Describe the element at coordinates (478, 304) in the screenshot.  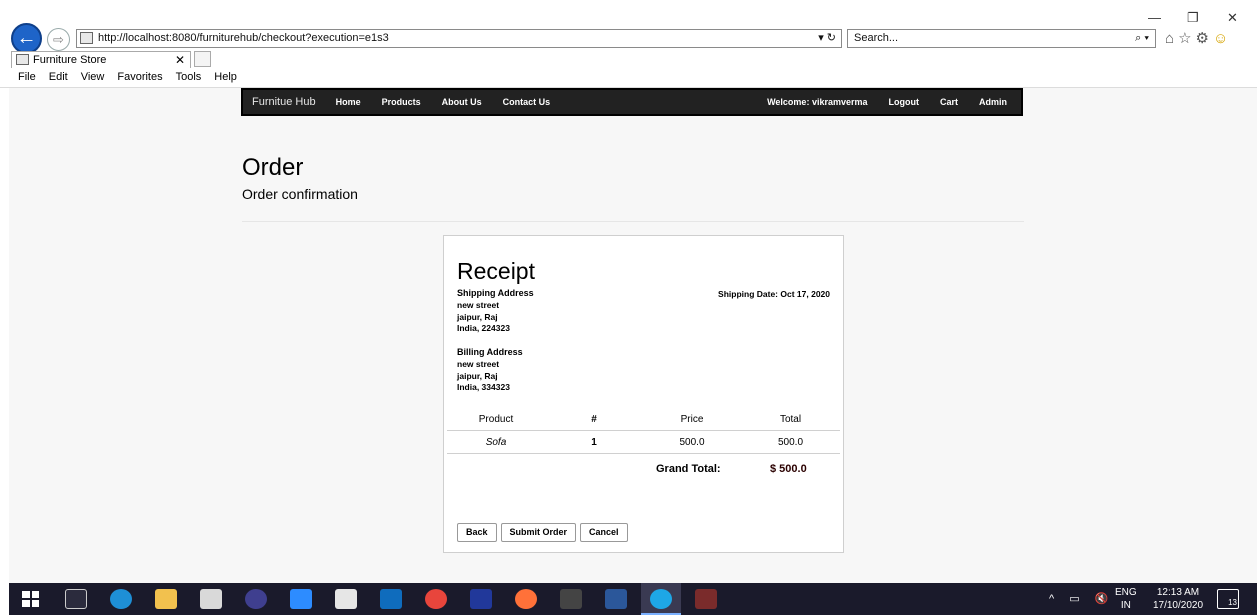
I see `shipping-line1: new street` at that location.